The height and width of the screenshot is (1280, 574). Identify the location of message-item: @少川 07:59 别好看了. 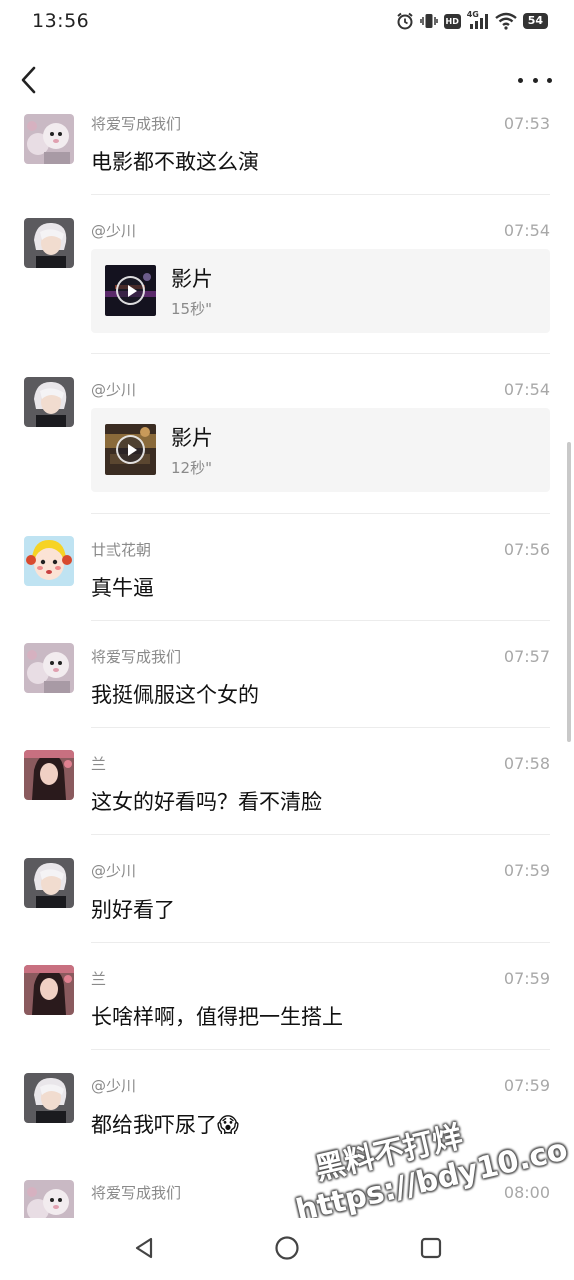
(287, 889).